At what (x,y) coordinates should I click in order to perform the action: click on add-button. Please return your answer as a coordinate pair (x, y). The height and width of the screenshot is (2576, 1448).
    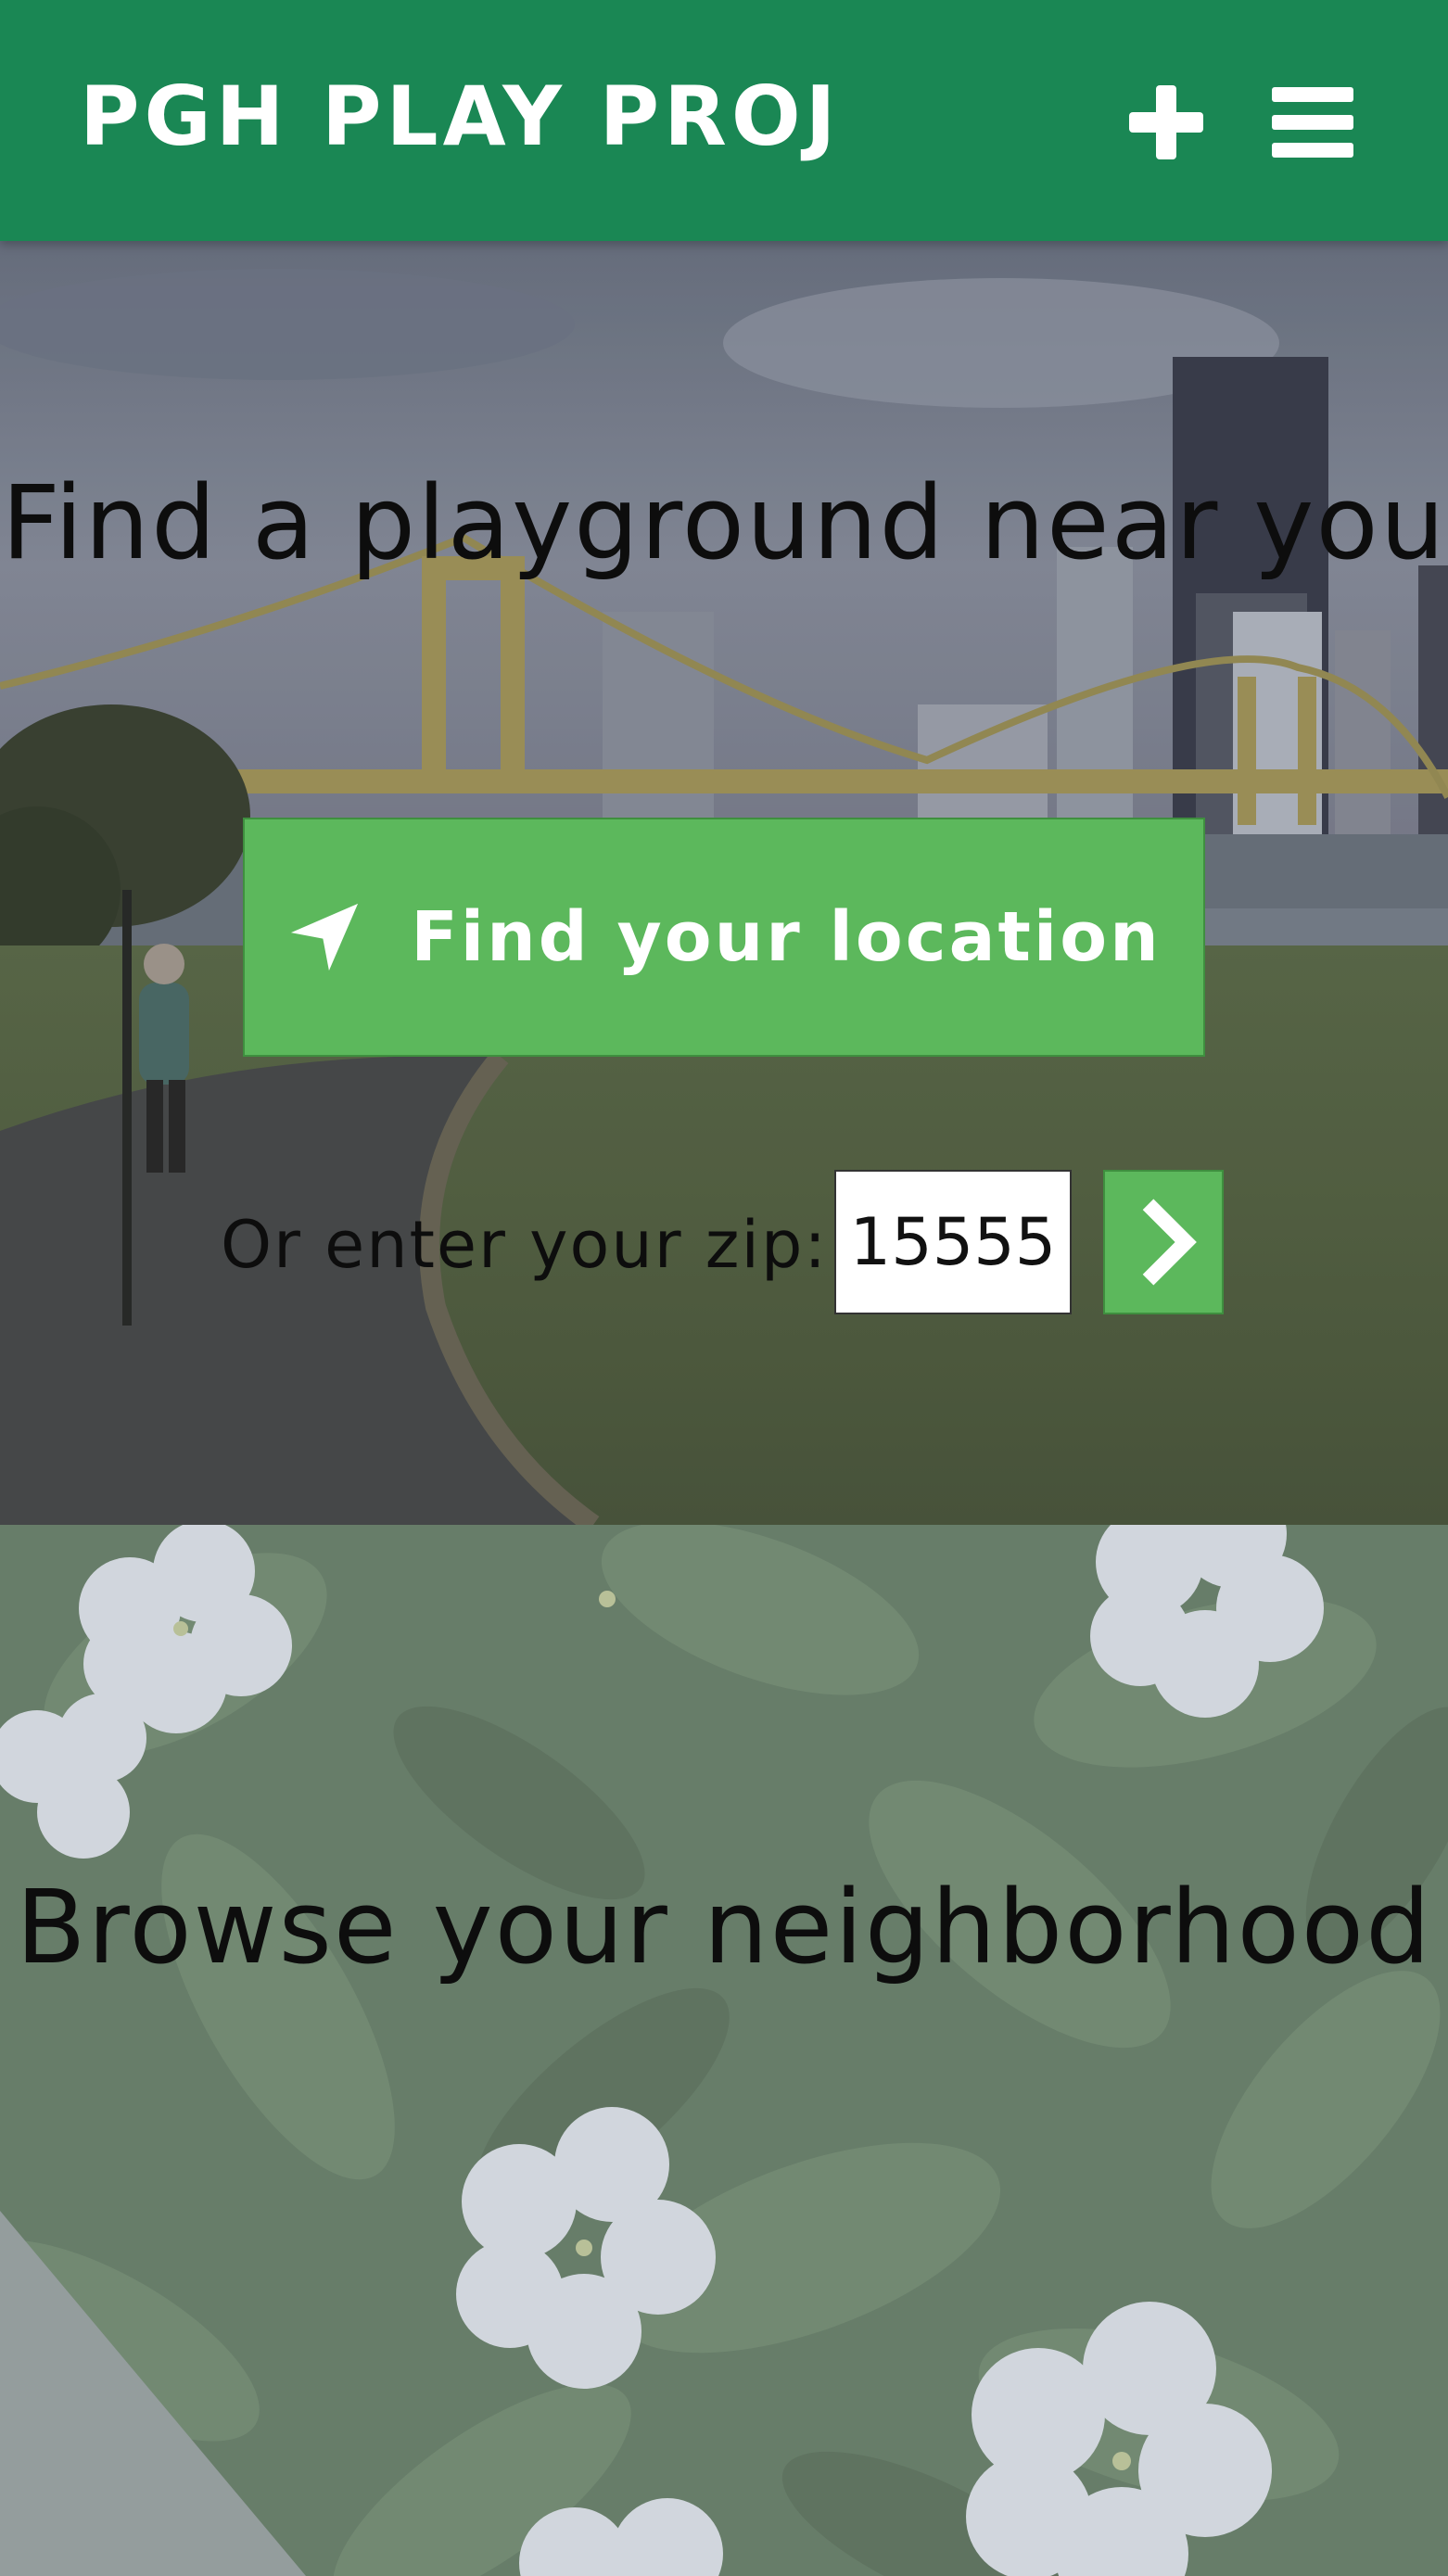
    Looking at the image, I should click on (1167, 123).